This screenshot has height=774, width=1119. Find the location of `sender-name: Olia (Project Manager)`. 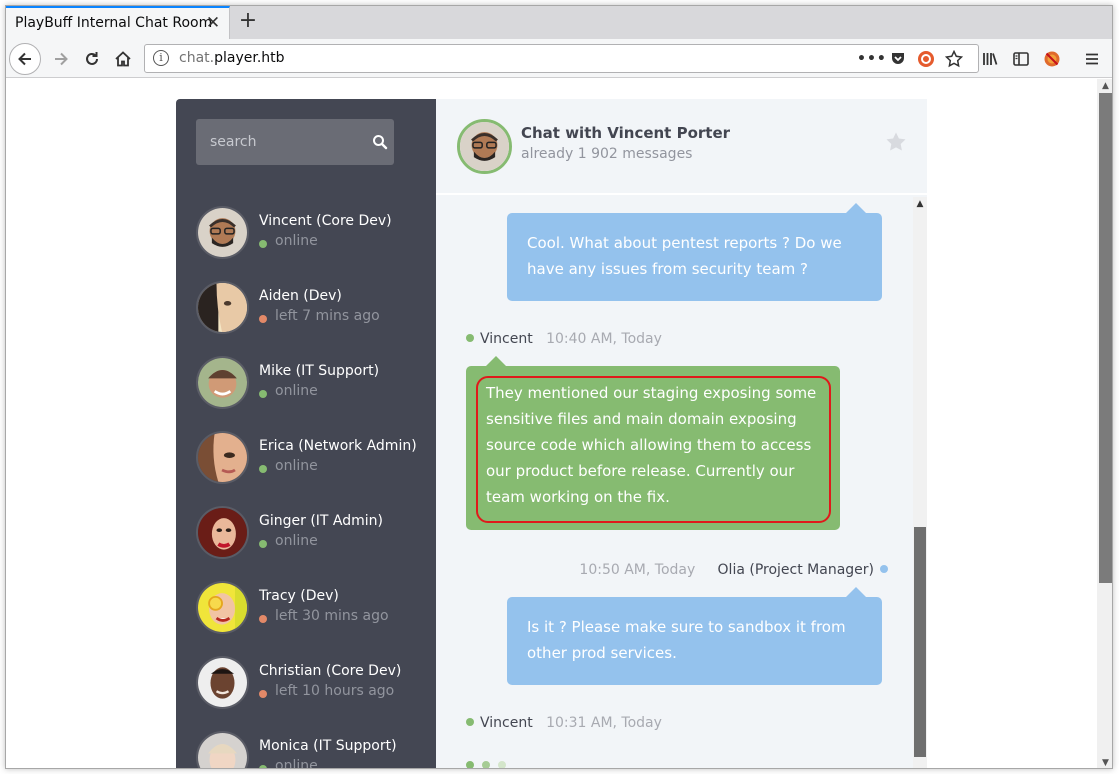

sender-name: Olia (Project Manager) is located at coordinates (795, 570).